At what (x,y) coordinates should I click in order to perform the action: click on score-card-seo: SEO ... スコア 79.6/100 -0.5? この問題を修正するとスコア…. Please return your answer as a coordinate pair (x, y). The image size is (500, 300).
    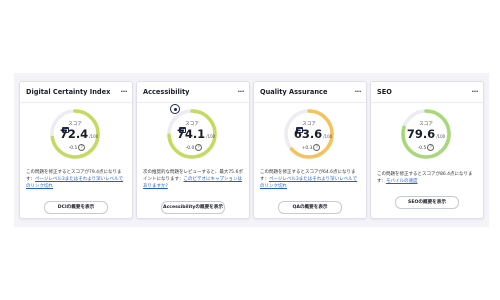
    Looking at the image, I should click on (427, 150).